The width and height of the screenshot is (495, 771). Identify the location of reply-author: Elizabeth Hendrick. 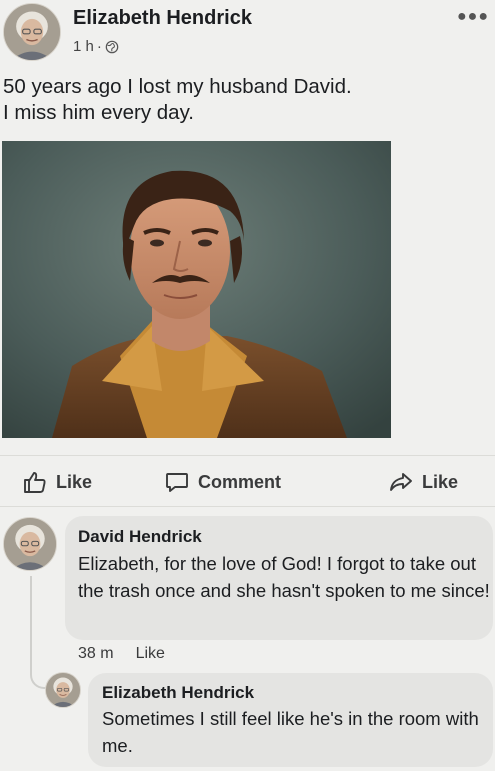
(297, 693).